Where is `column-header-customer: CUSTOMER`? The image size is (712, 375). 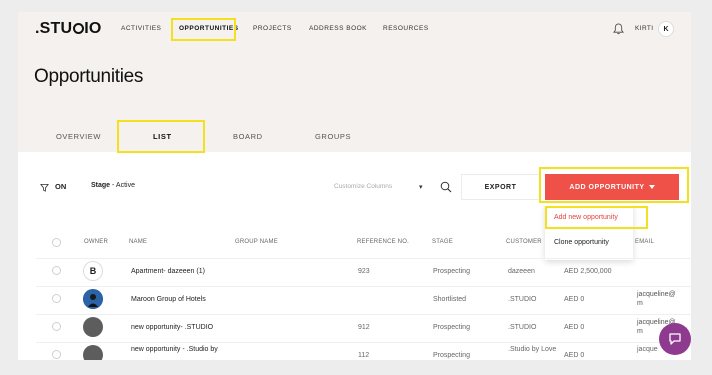
column-header-customer: CUSTOMER is located at coordinates (524, 242).